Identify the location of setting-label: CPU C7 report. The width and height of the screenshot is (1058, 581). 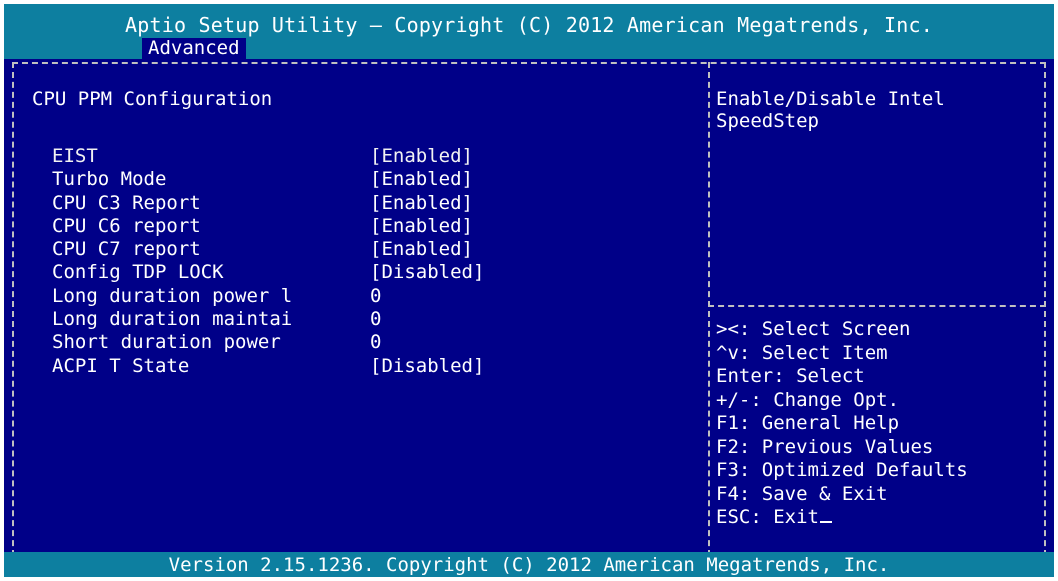
(126, 249).